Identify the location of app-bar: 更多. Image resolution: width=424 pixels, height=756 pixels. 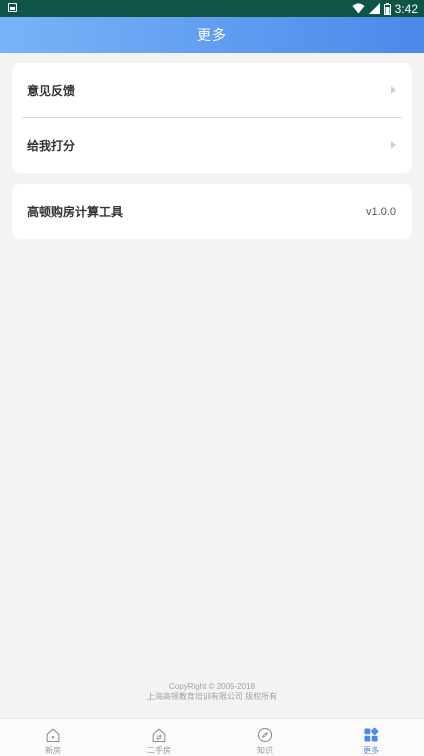
(212, 35).